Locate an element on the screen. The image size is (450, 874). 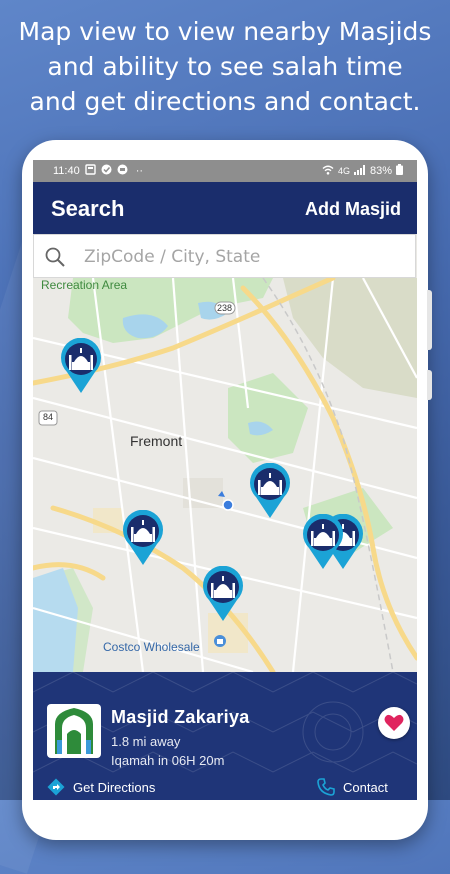
get-directions-label: Get Directions is located at coordinates (114, 787).